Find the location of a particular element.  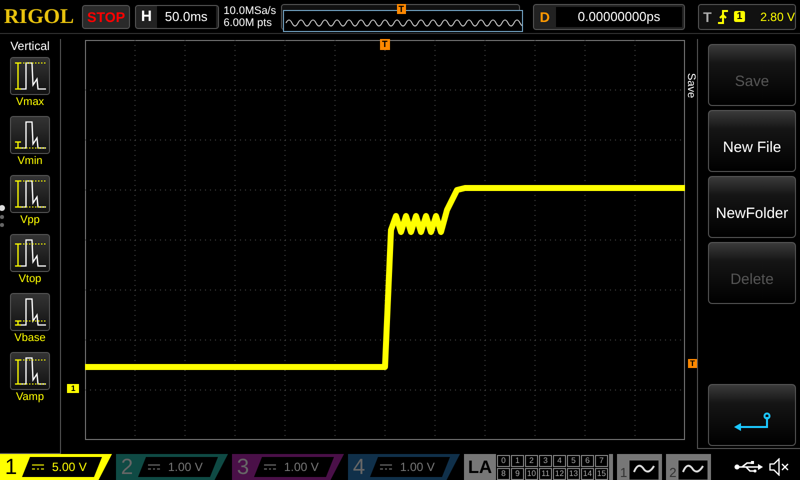

digital-channel-indicator: 14 is located at coordinates (587, 474).